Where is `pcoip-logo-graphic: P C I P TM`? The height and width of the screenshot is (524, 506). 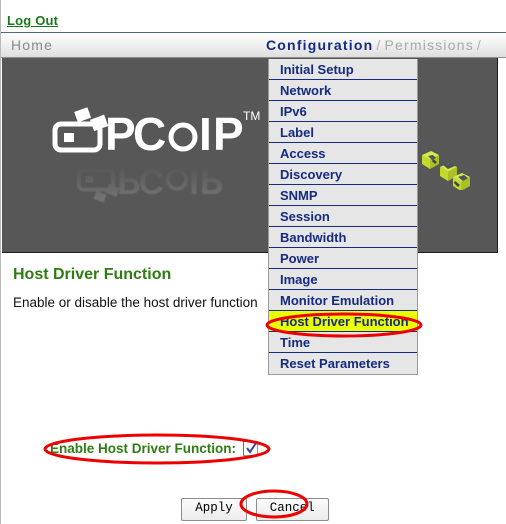
pcoip-logo-graphic: P C I P TM is located at coordinates (156, 133).